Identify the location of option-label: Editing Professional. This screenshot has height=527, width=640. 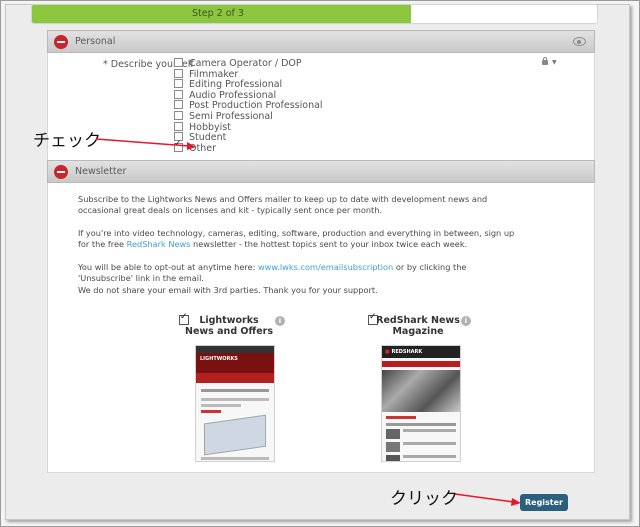
(236, 85).